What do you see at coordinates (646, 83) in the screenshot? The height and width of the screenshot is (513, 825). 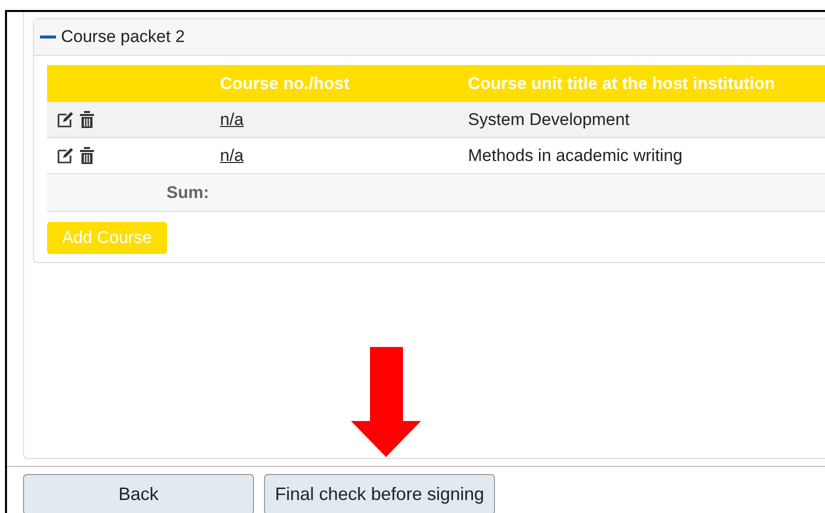 I see `column-header: Course unit title at the host institution` at bounding box center [646, 83].